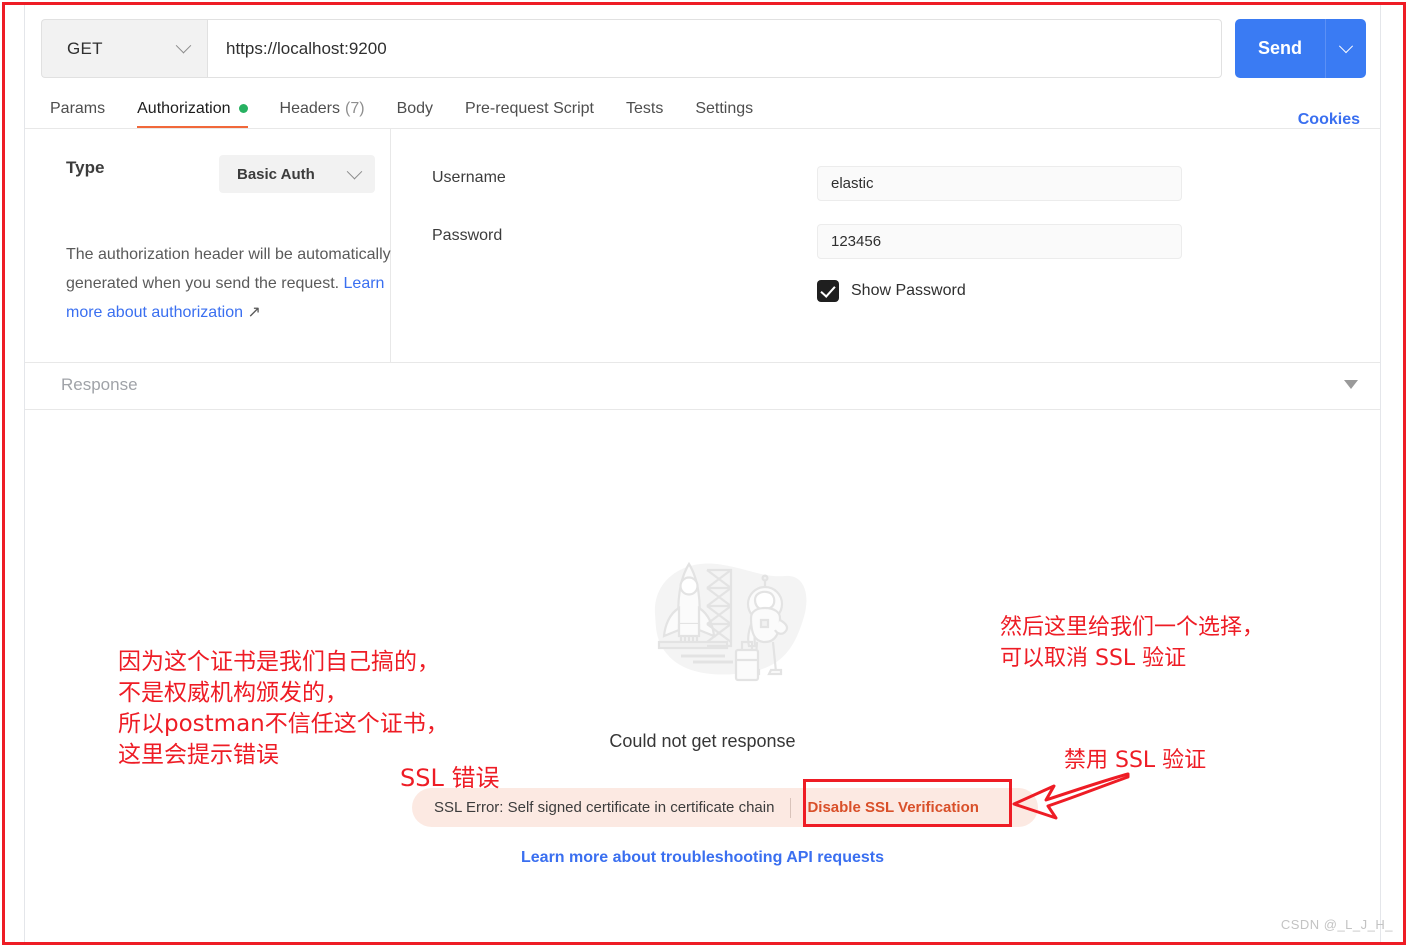  I want to click on tab-settings: Settings, so click(724, 108).